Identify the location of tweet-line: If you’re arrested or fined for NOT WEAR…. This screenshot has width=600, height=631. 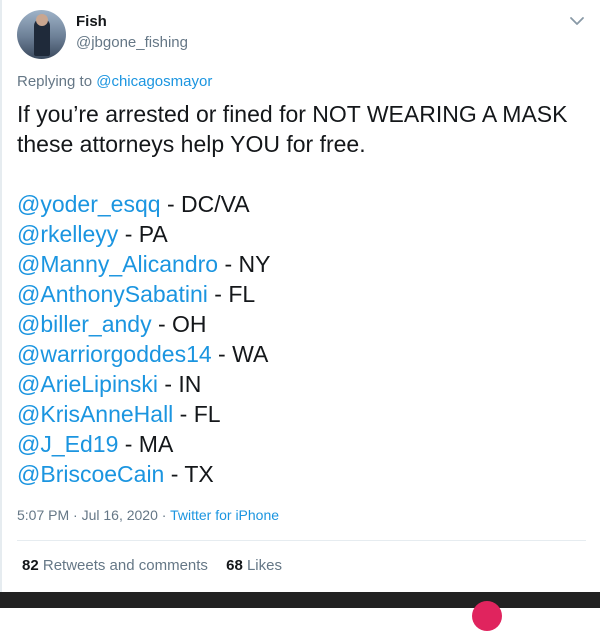
(292, 114).